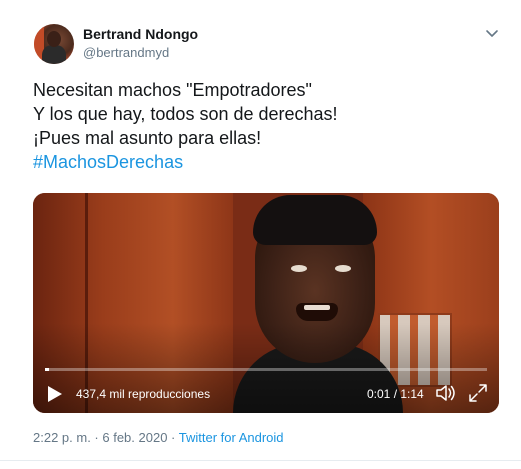 The height and width of the screenshot is (469, 521). I want to click on view-count: 437,4 mil reproducciones, so click(143, 394).